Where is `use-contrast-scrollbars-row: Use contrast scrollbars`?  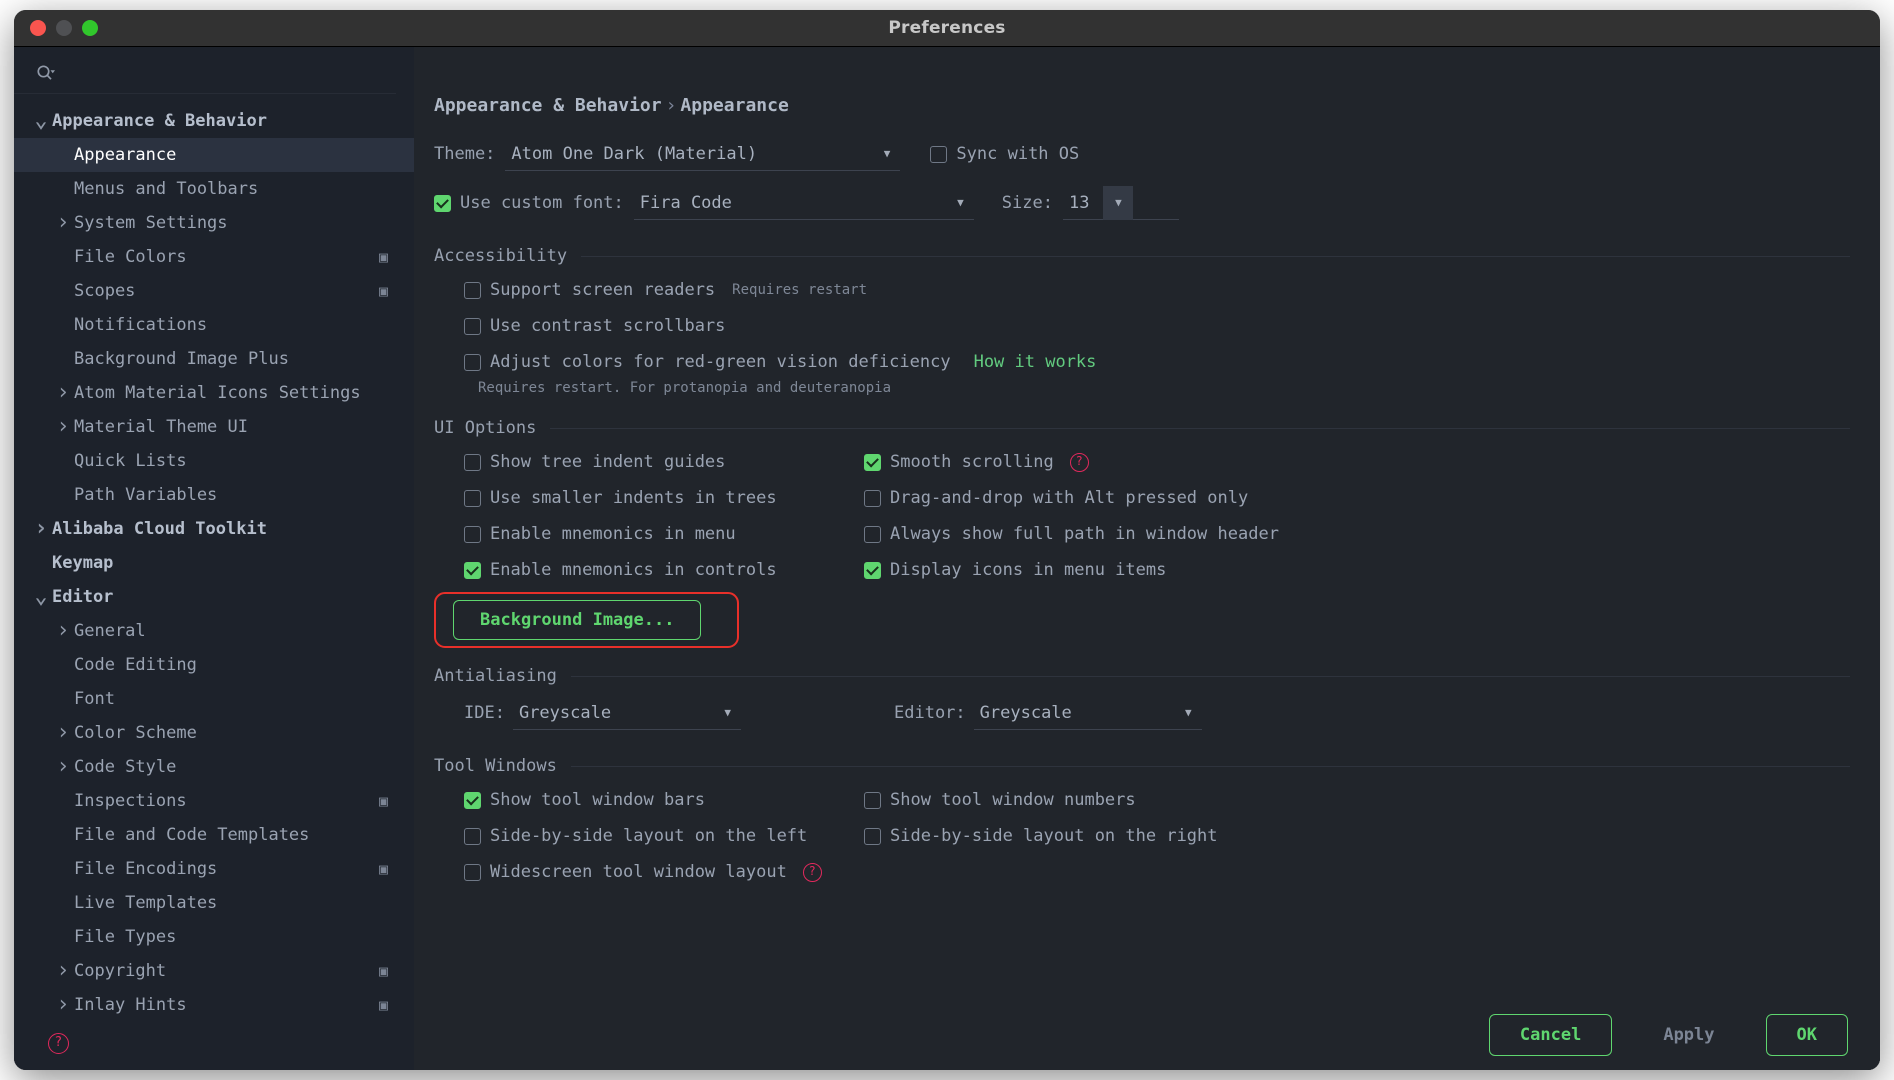 use-contrast-scrollbars-row: Use contrast scrollbars is located at coordinates (1157, 326).